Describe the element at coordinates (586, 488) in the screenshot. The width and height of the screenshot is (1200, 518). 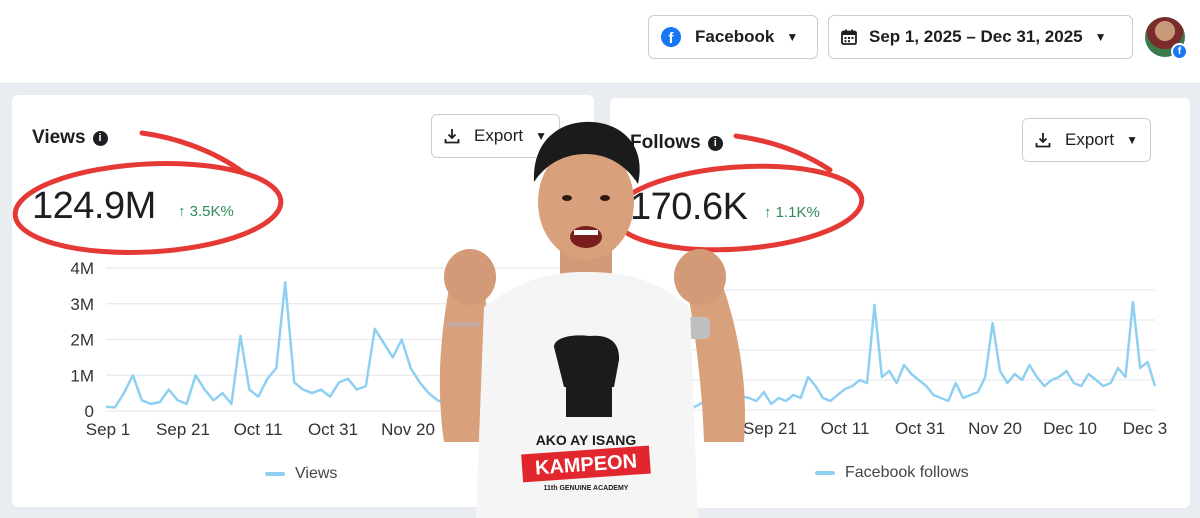
I see `shirt-text-line3: 11th GENUINE ACADEMY` at that location.